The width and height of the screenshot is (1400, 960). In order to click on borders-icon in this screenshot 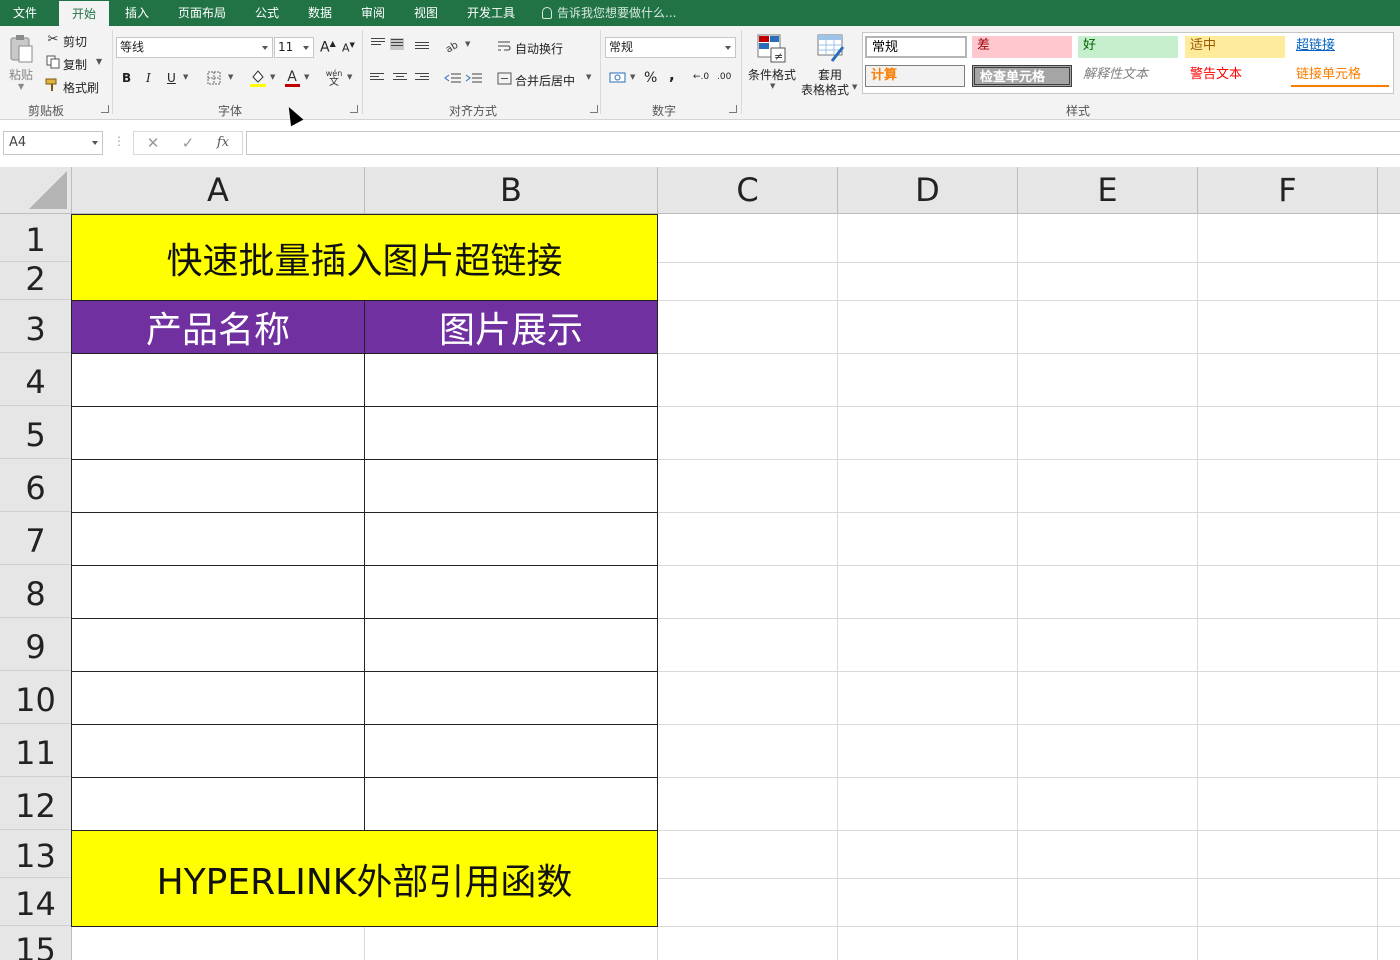, I will do `click(214, 78)`.